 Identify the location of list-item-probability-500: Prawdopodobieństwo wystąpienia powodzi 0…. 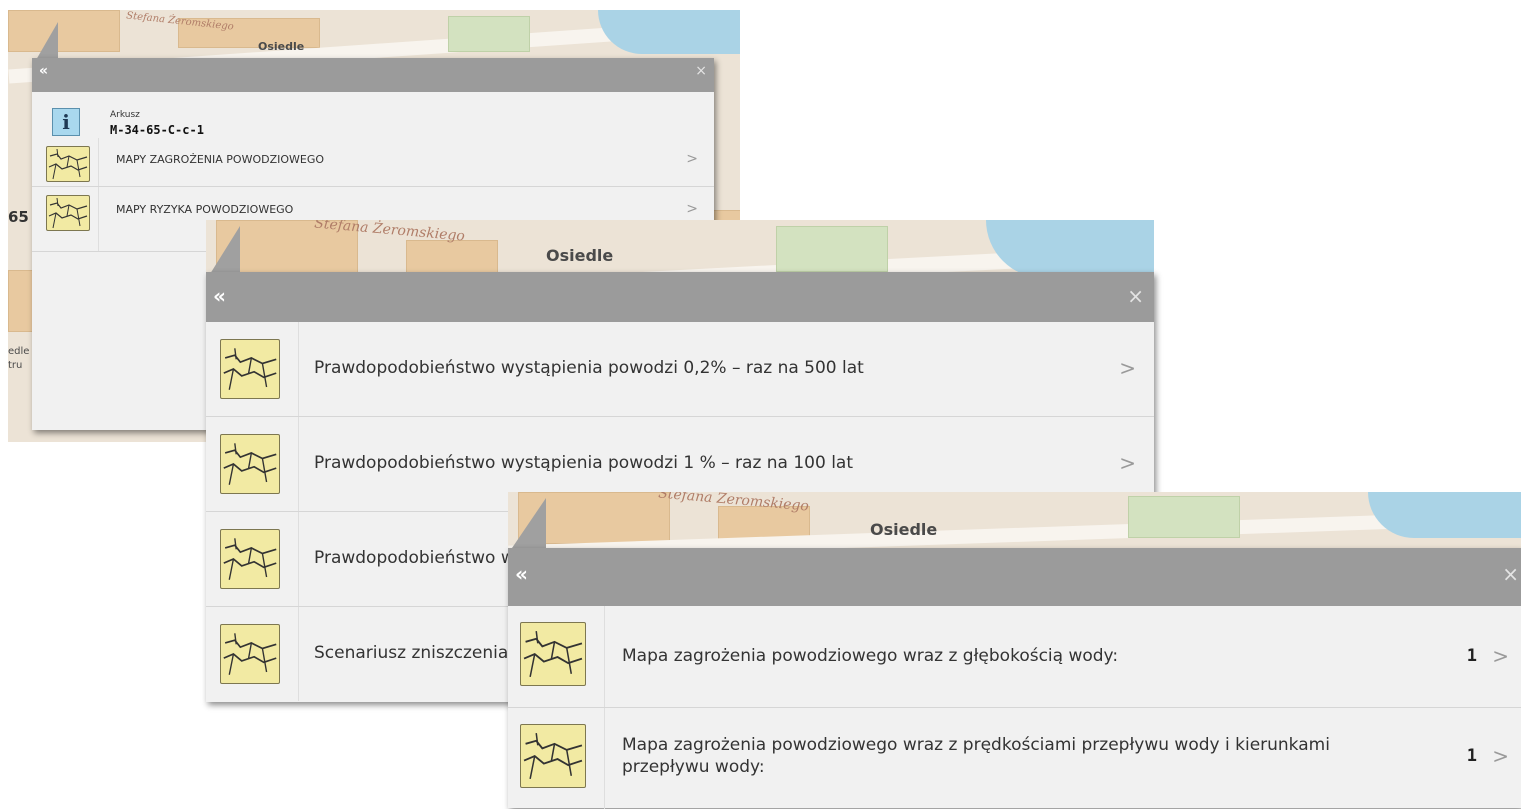
(680, 369).